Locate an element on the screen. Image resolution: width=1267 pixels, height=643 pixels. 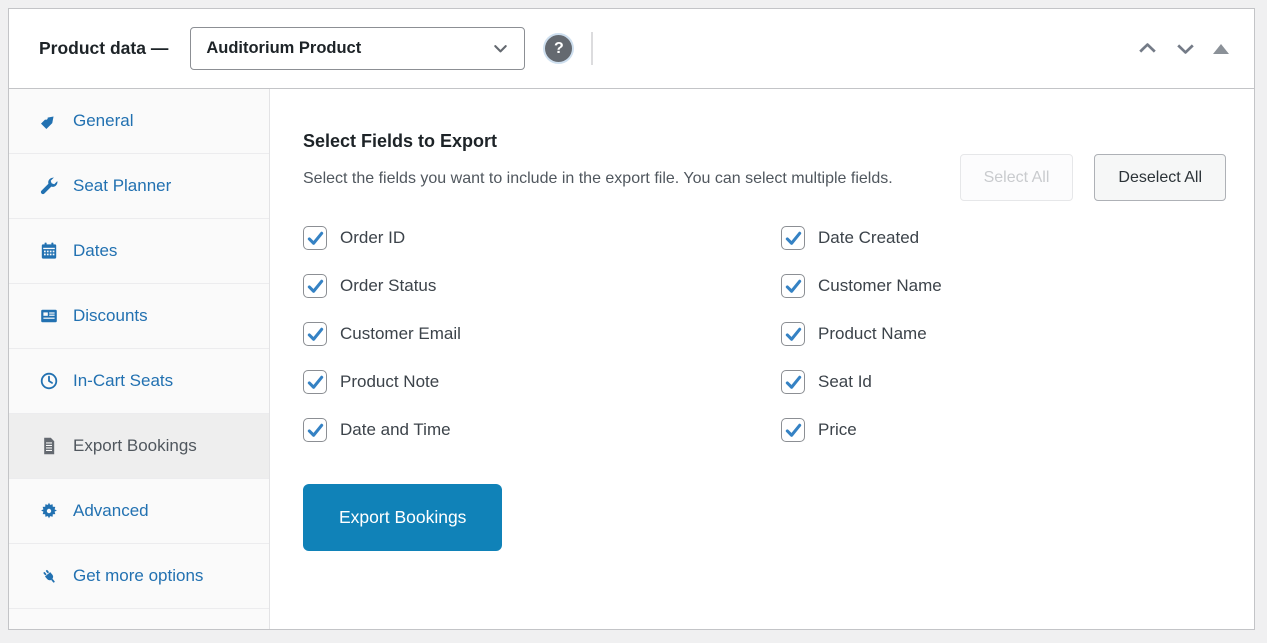
tag-icon is located at coordinates (49, 121).